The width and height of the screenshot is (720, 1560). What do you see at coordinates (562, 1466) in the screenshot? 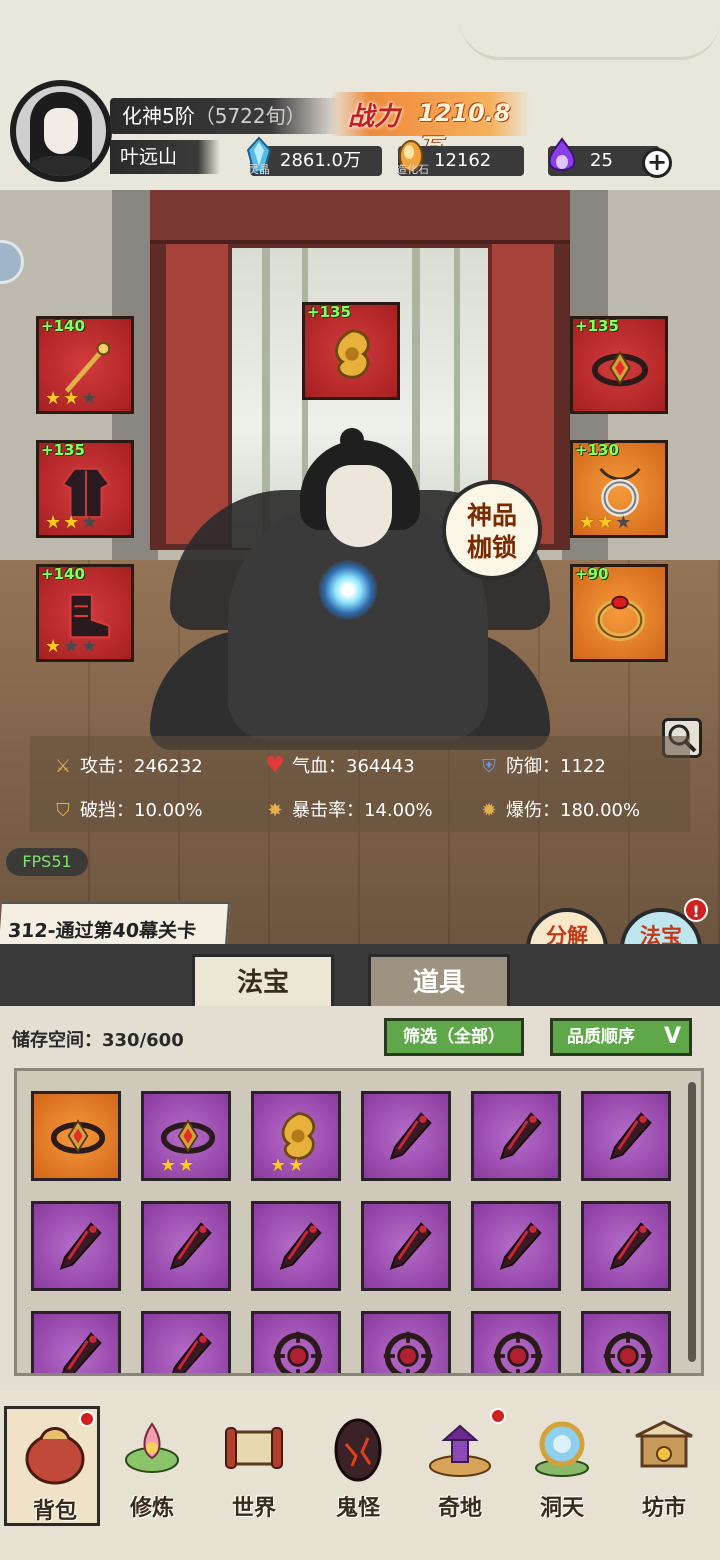
I see `nav-item-5: 洞天` at bounding box center [562, 1466].